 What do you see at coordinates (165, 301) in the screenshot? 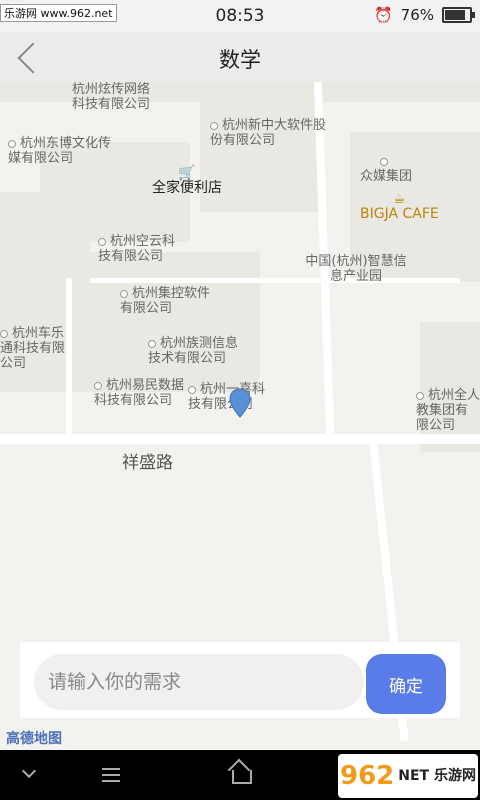
I see `poi-label: 杭州集控软件有限公司` at bounding box center [165, 301].